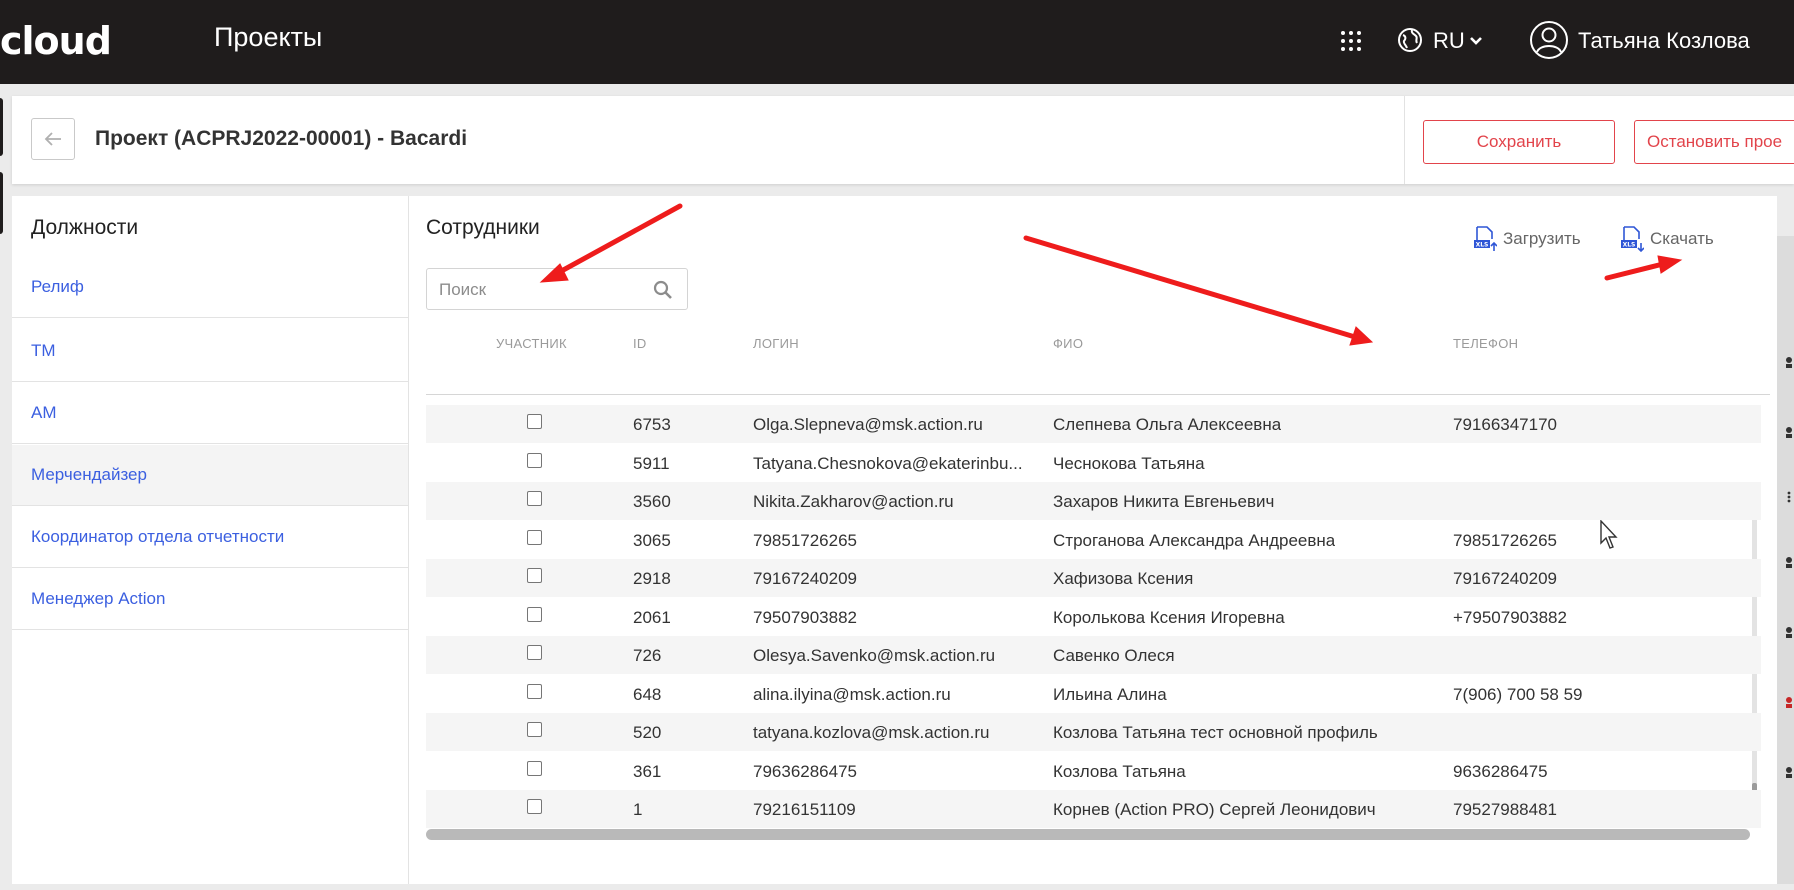 The image size is (1794, 890). Describe the element at coordinates (98, 598) in the screenshot. I see `position-label: Менеджер Action` at that location.